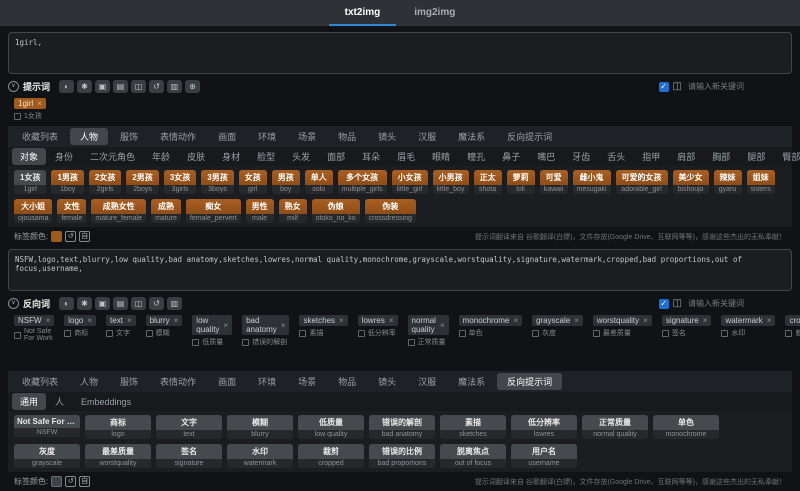  I want to click on subcategory-tab: 嘴巴, so click(546, 156).